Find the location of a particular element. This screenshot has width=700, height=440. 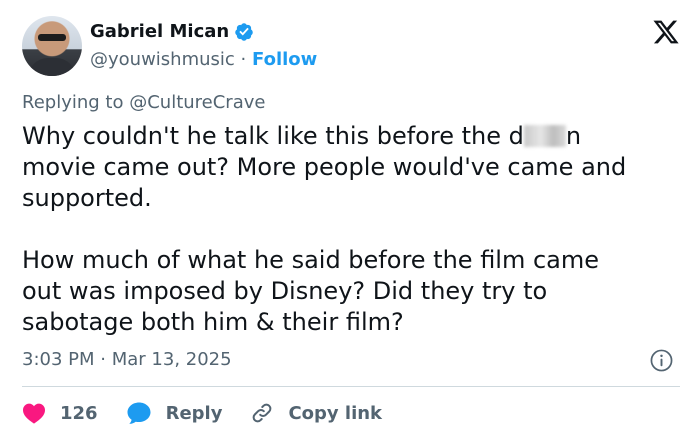

replying-to: Replying to @CultureCrave is located at coordinates (143, 102).